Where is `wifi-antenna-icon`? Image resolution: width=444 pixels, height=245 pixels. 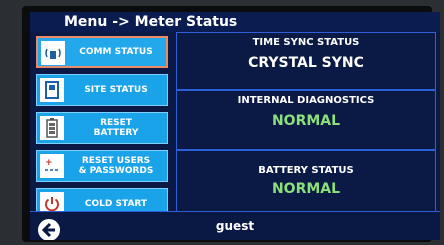
wifi-antenna-icon is located at coordinates (53, 53).